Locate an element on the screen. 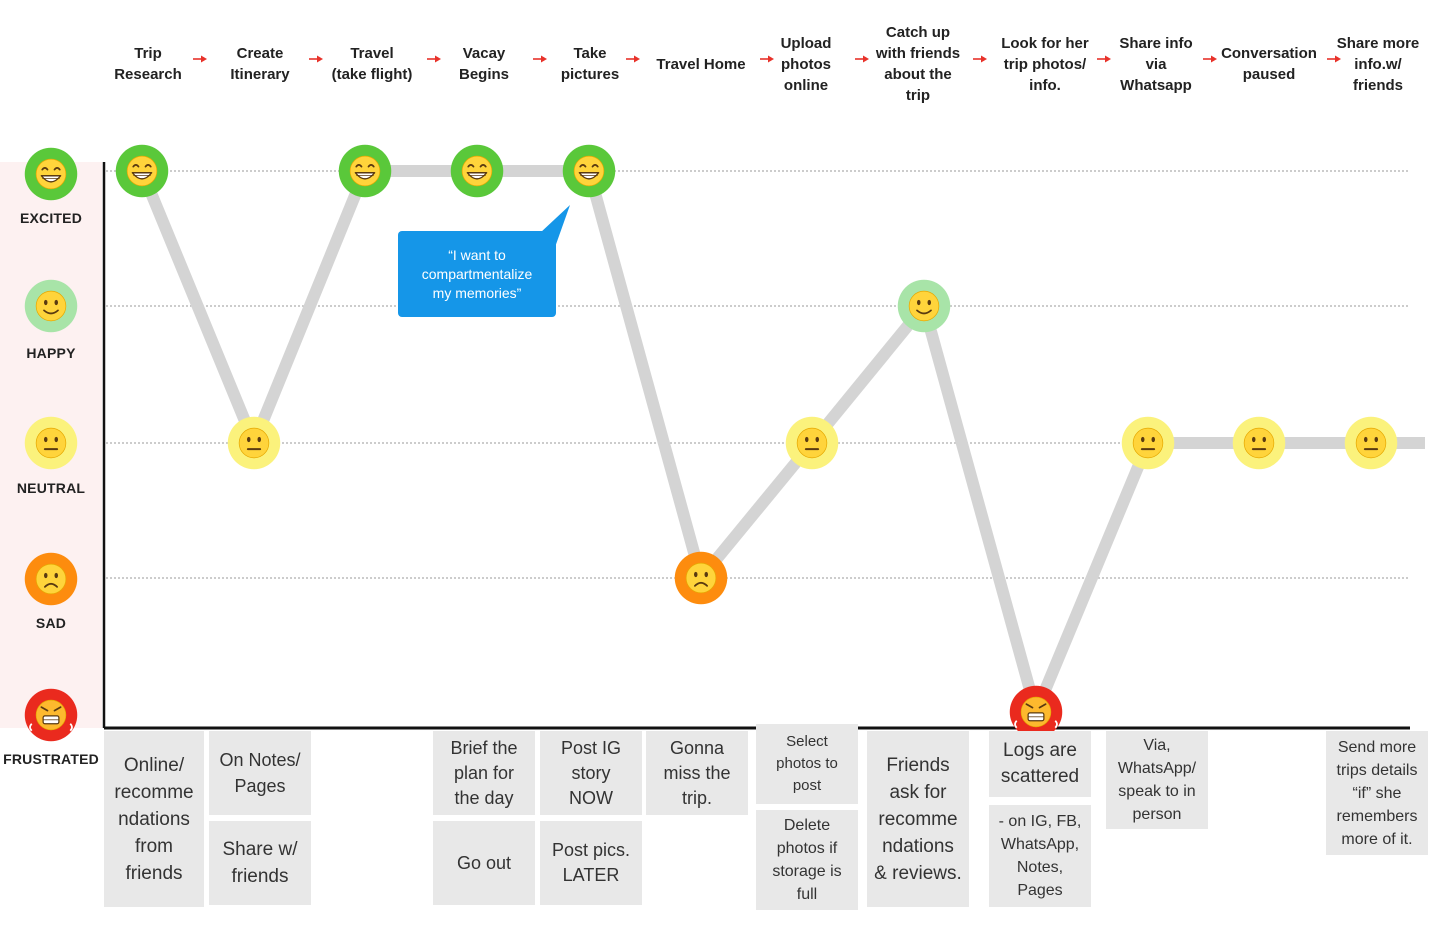 Image resolution: width=1439 pixels, height=926 pixels. note-text: Post IG story NOW is located at coordinates (591, 772).